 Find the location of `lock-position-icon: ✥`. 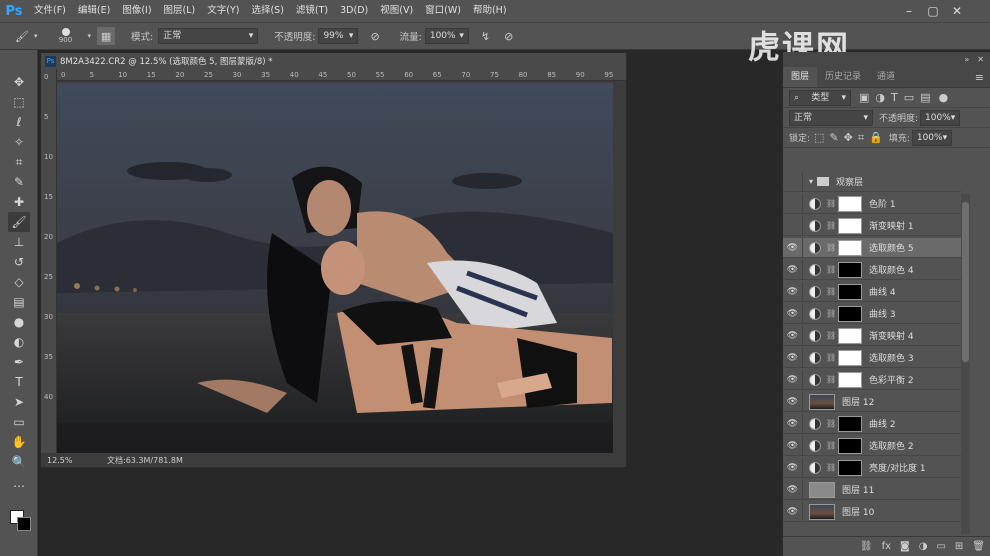

lock-position-icon: ✥ is located at coordinates (848, 137).